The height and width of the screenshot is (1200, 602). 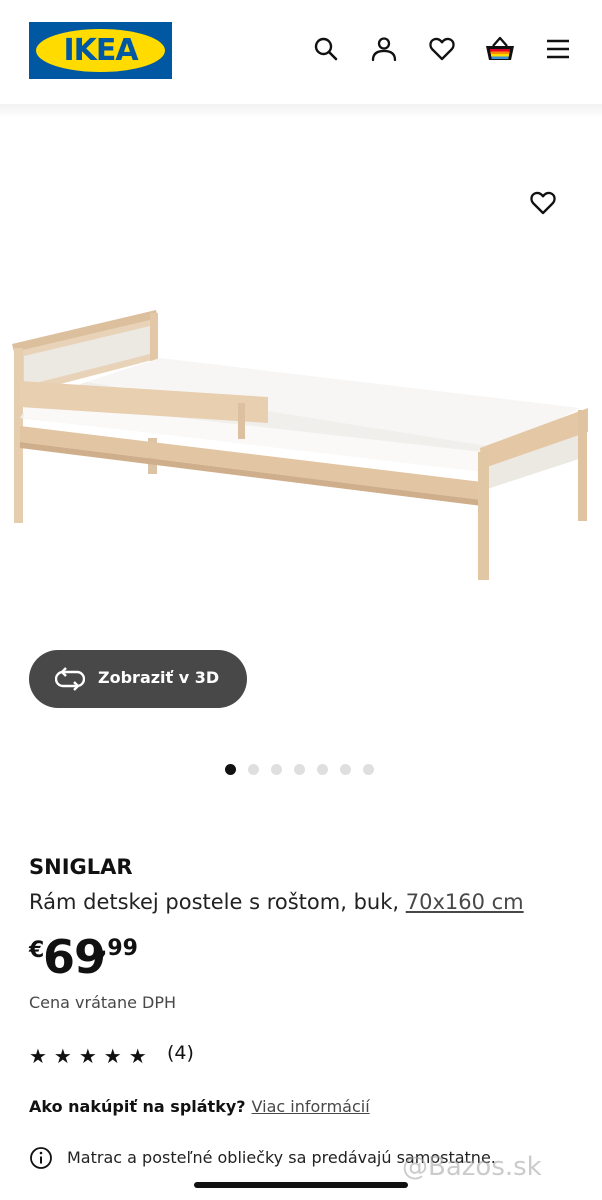 What do you see at coordinates (81, 867) in the screenshot?
I see `product-name: SNIGLAR` at bounding box center [81, 867].